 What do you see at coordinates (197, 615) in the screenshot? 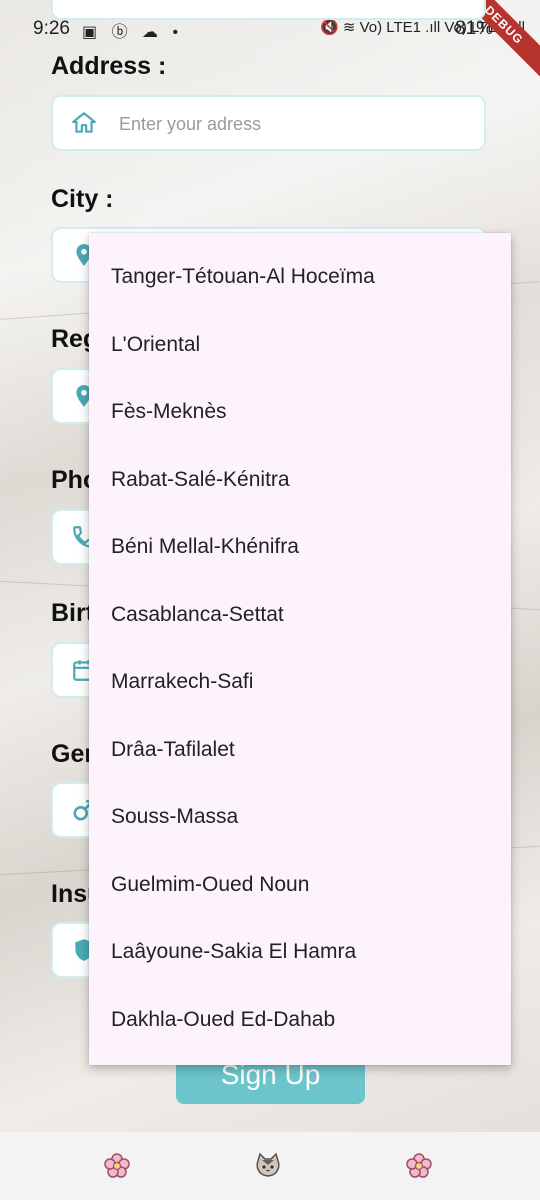
I see `menu-item-region: Casablanca-Settat` at bounding box center [197, 615].